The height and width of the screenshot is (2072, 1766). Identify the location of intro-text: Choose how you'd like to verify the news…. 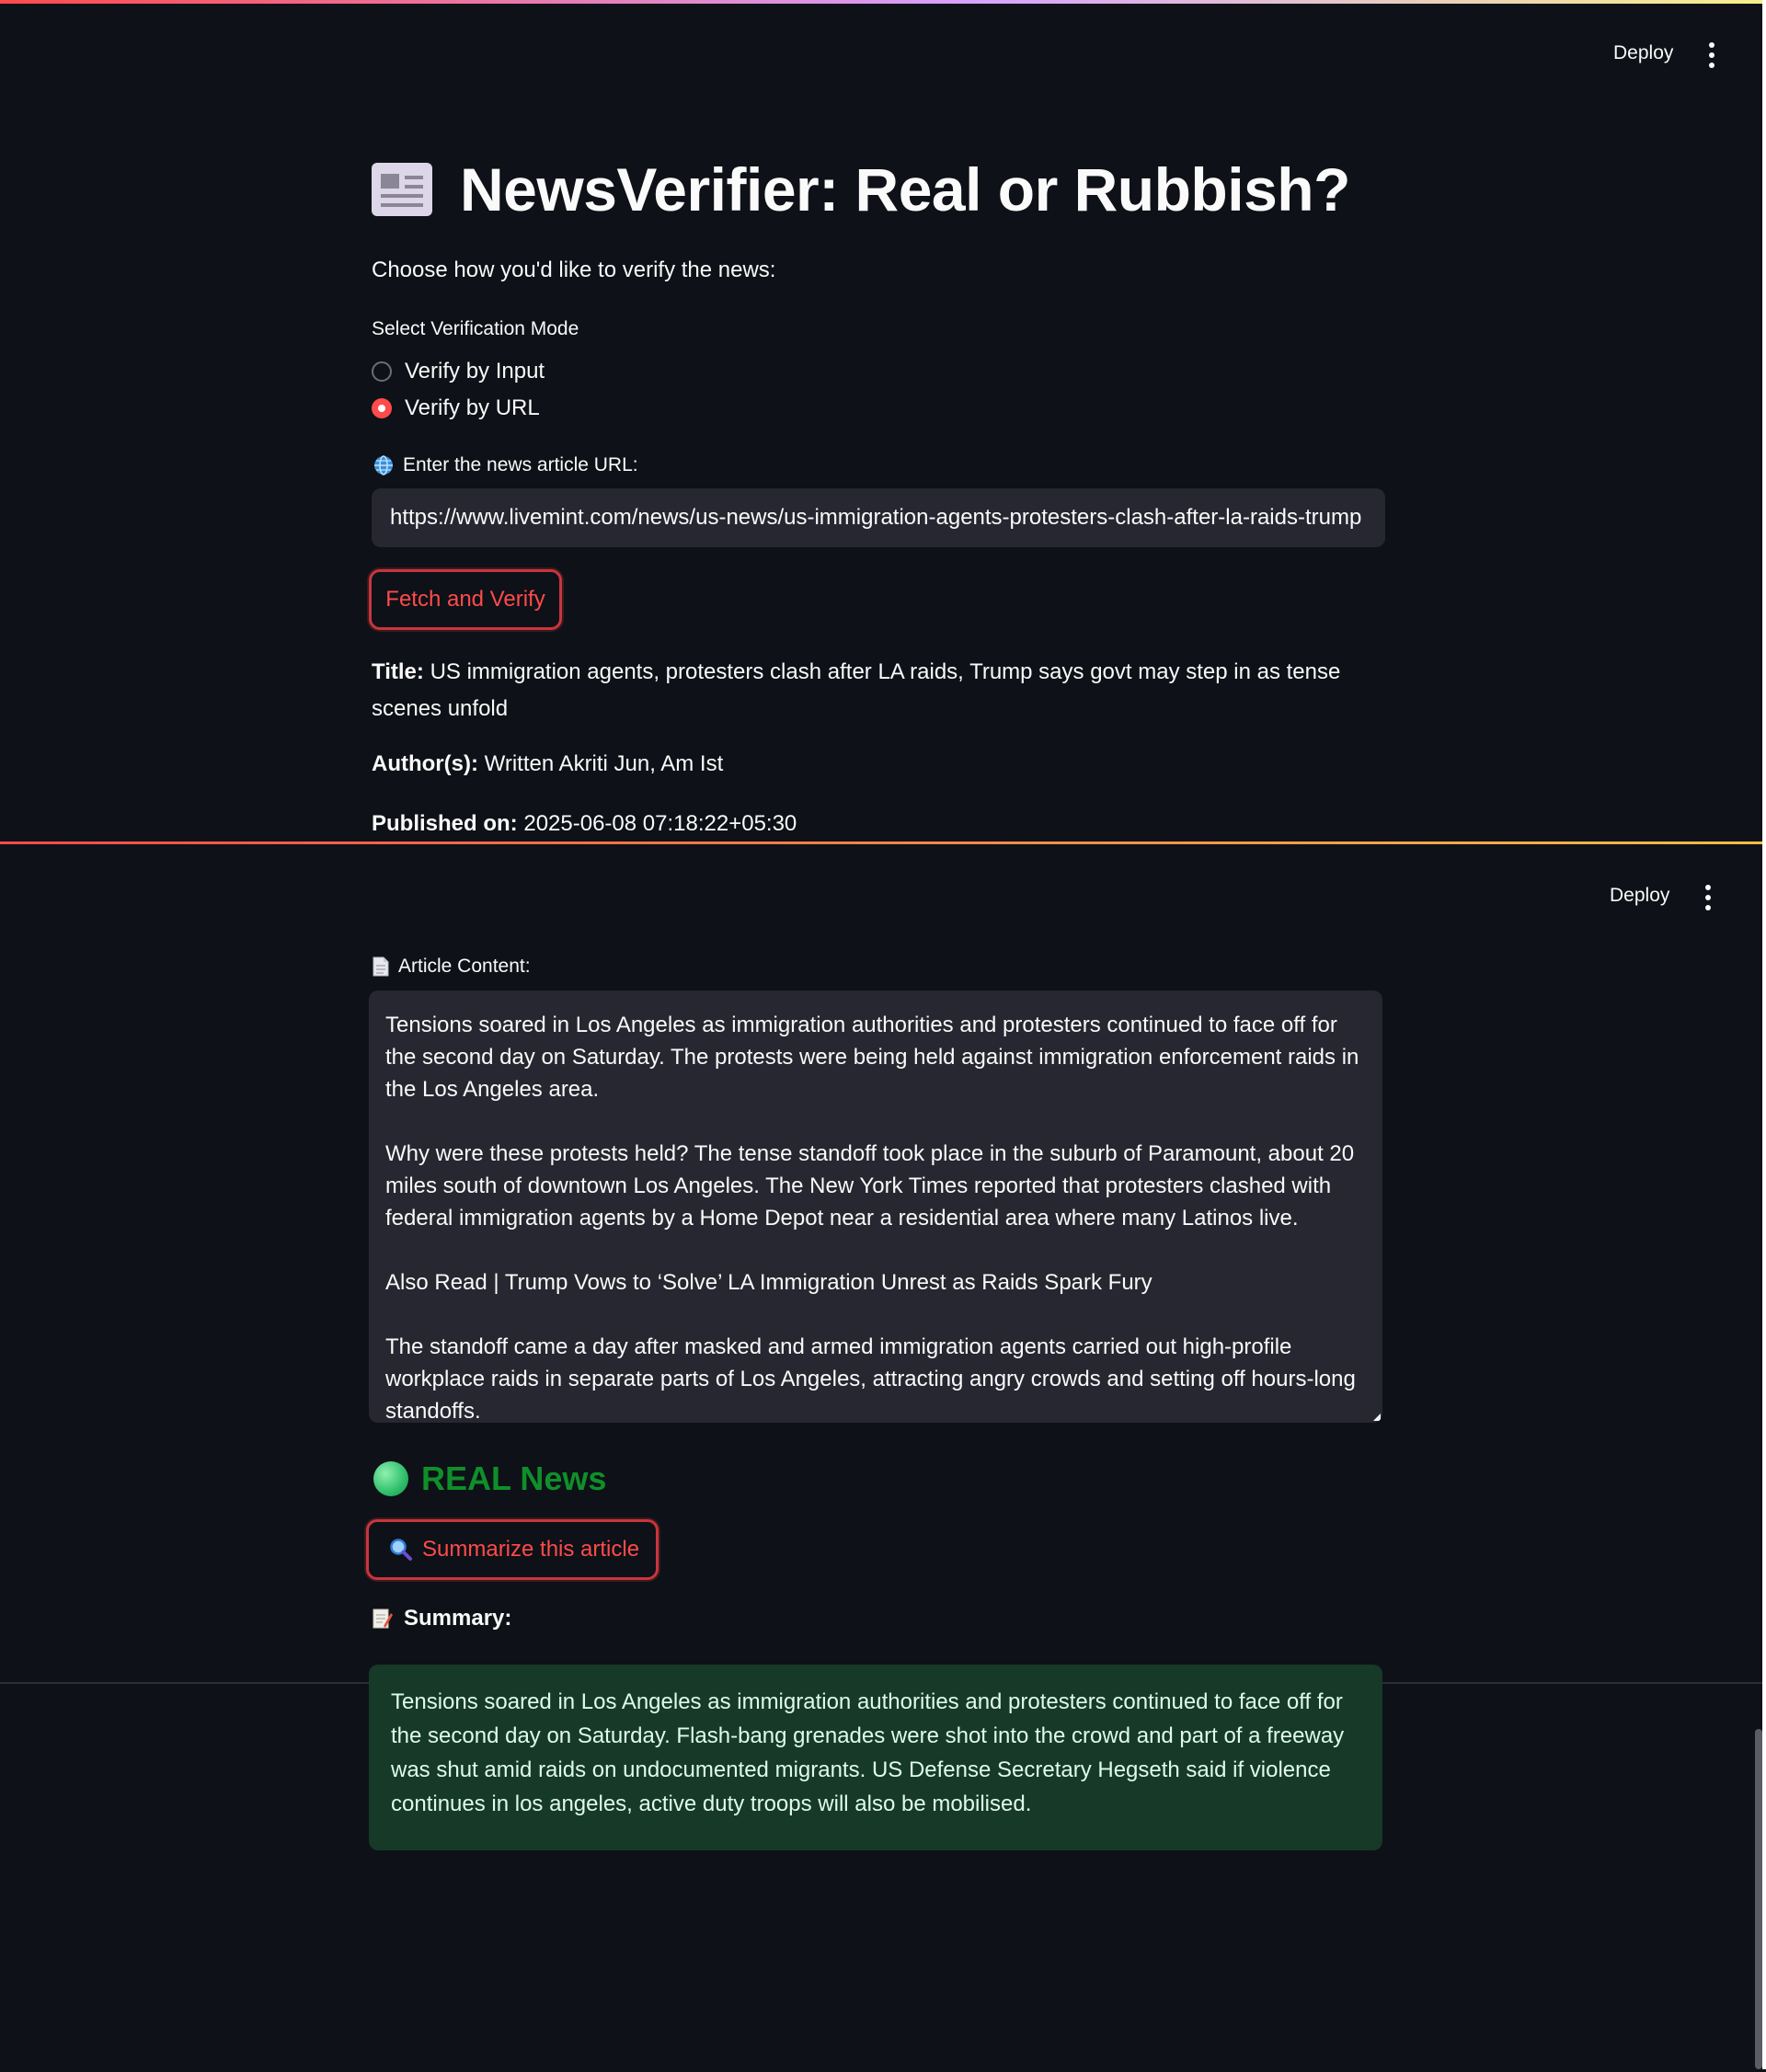
(574, 270).